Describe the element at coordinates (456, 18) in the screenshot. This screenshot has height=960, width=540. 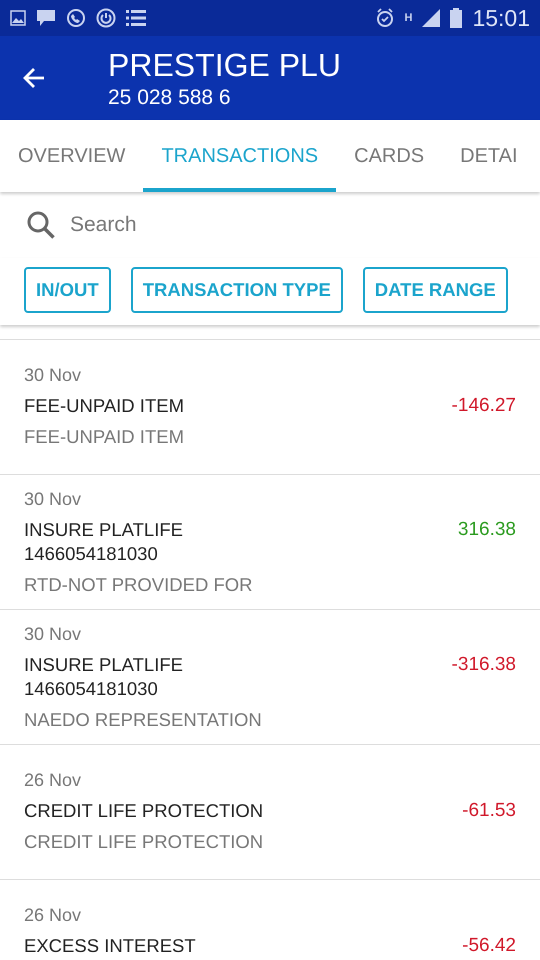
I see `battery-icon` at that location.